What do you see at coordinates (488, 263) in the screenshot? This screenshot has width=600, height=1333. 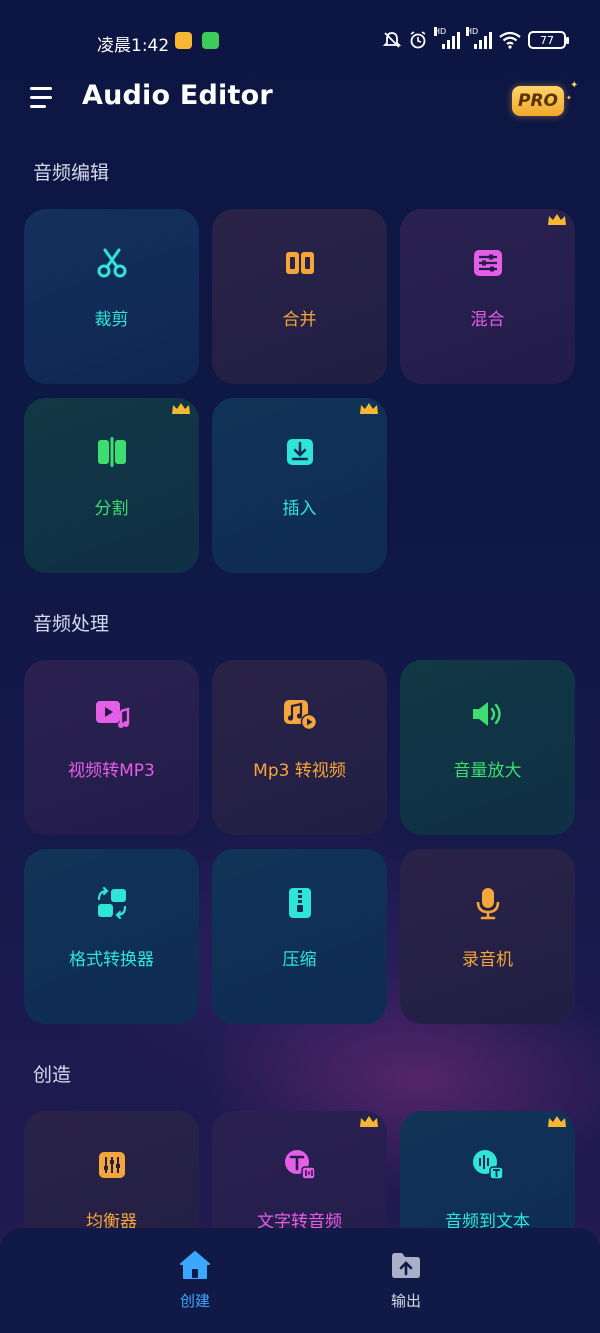 I see `mix-icon` at bounding box center [488, 263].